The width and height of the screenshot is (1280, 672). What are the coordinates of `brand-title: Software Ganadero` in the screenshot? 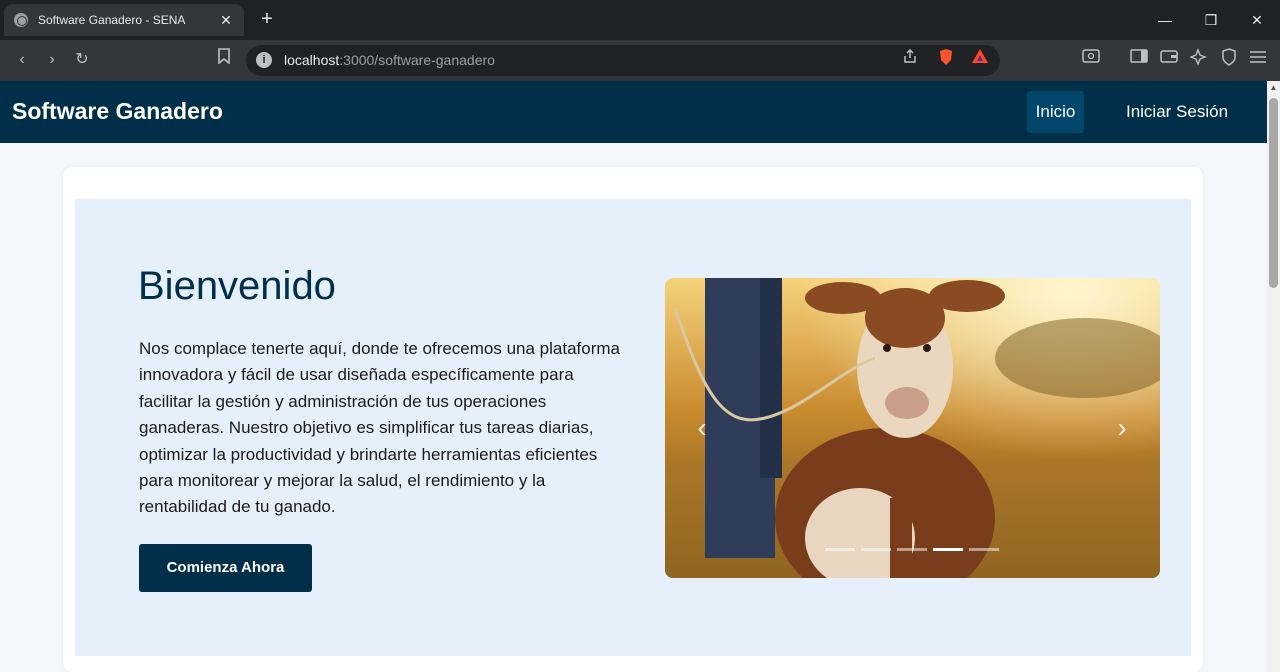 It's located at (117, 111).